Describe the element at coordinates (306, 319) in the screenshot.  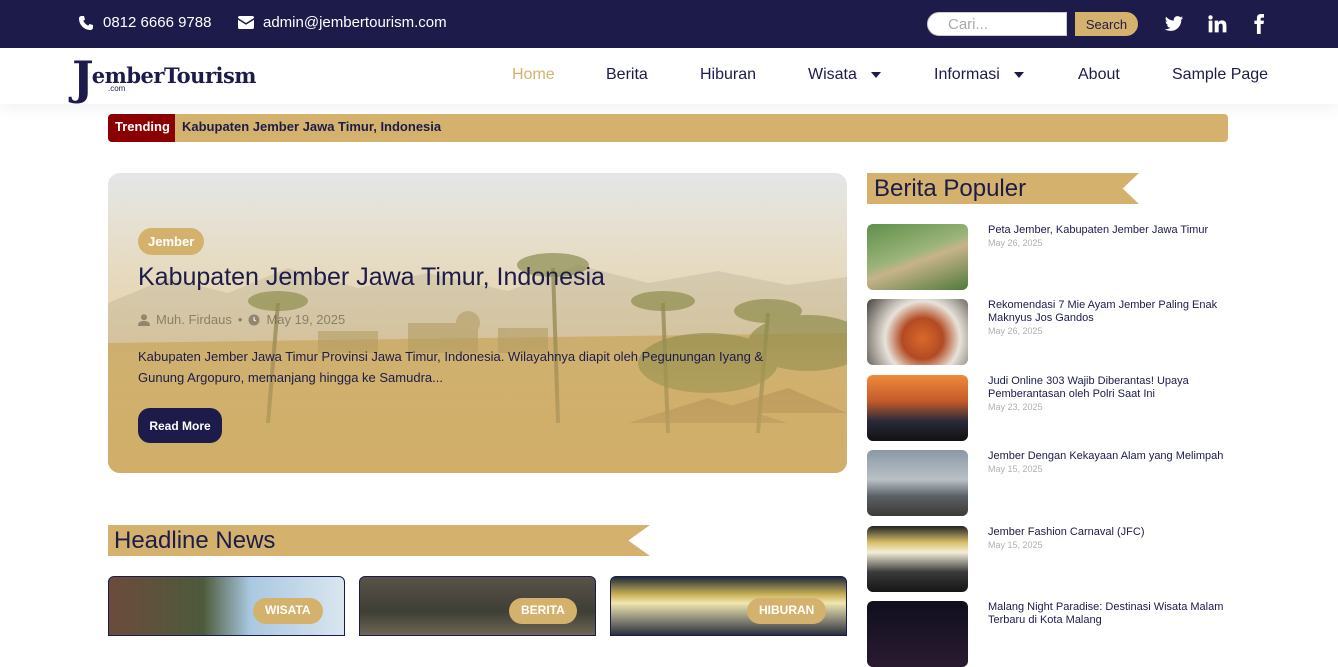
I see `hero-date: May 19, 2025` at that location.